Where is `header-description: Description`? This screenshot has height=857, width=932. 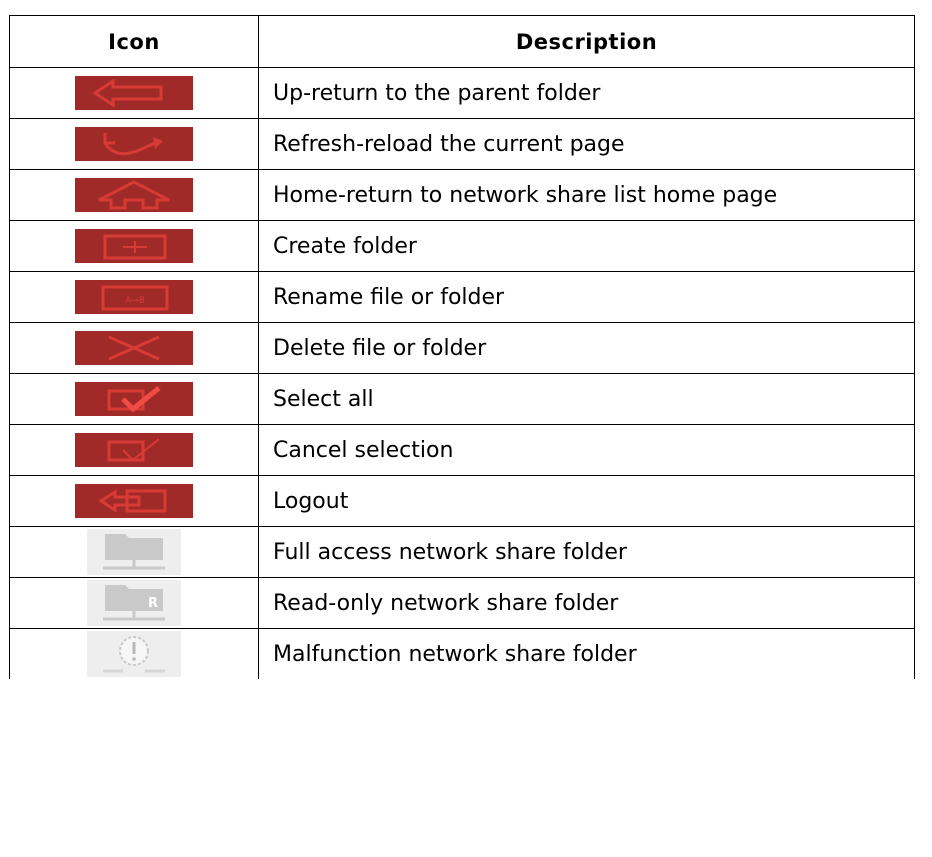
header-description: Description is located at coordinates (586, 41).